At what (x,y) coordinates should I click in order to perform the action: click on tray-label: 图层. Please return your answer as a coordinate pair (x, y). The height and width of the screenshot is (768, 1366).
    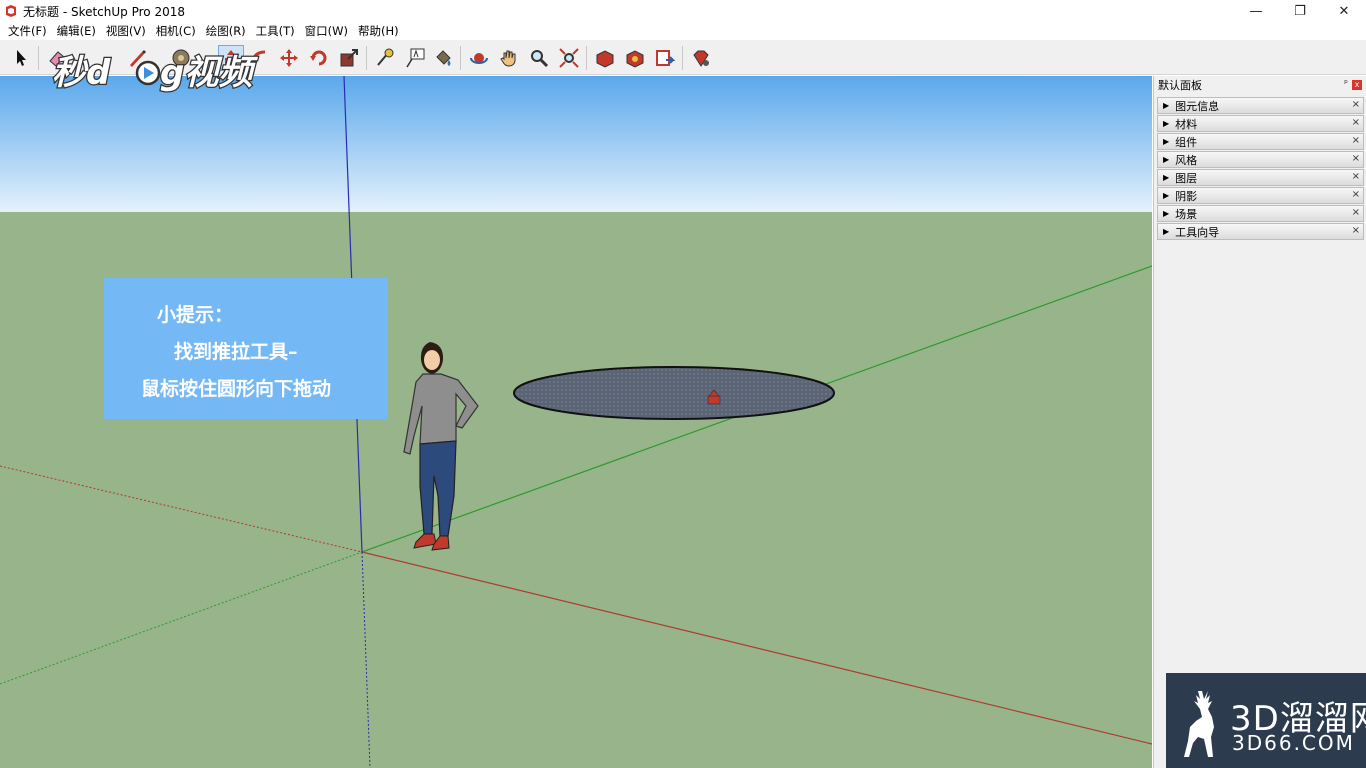
    Looking at the image, I should click on (1186, 178).